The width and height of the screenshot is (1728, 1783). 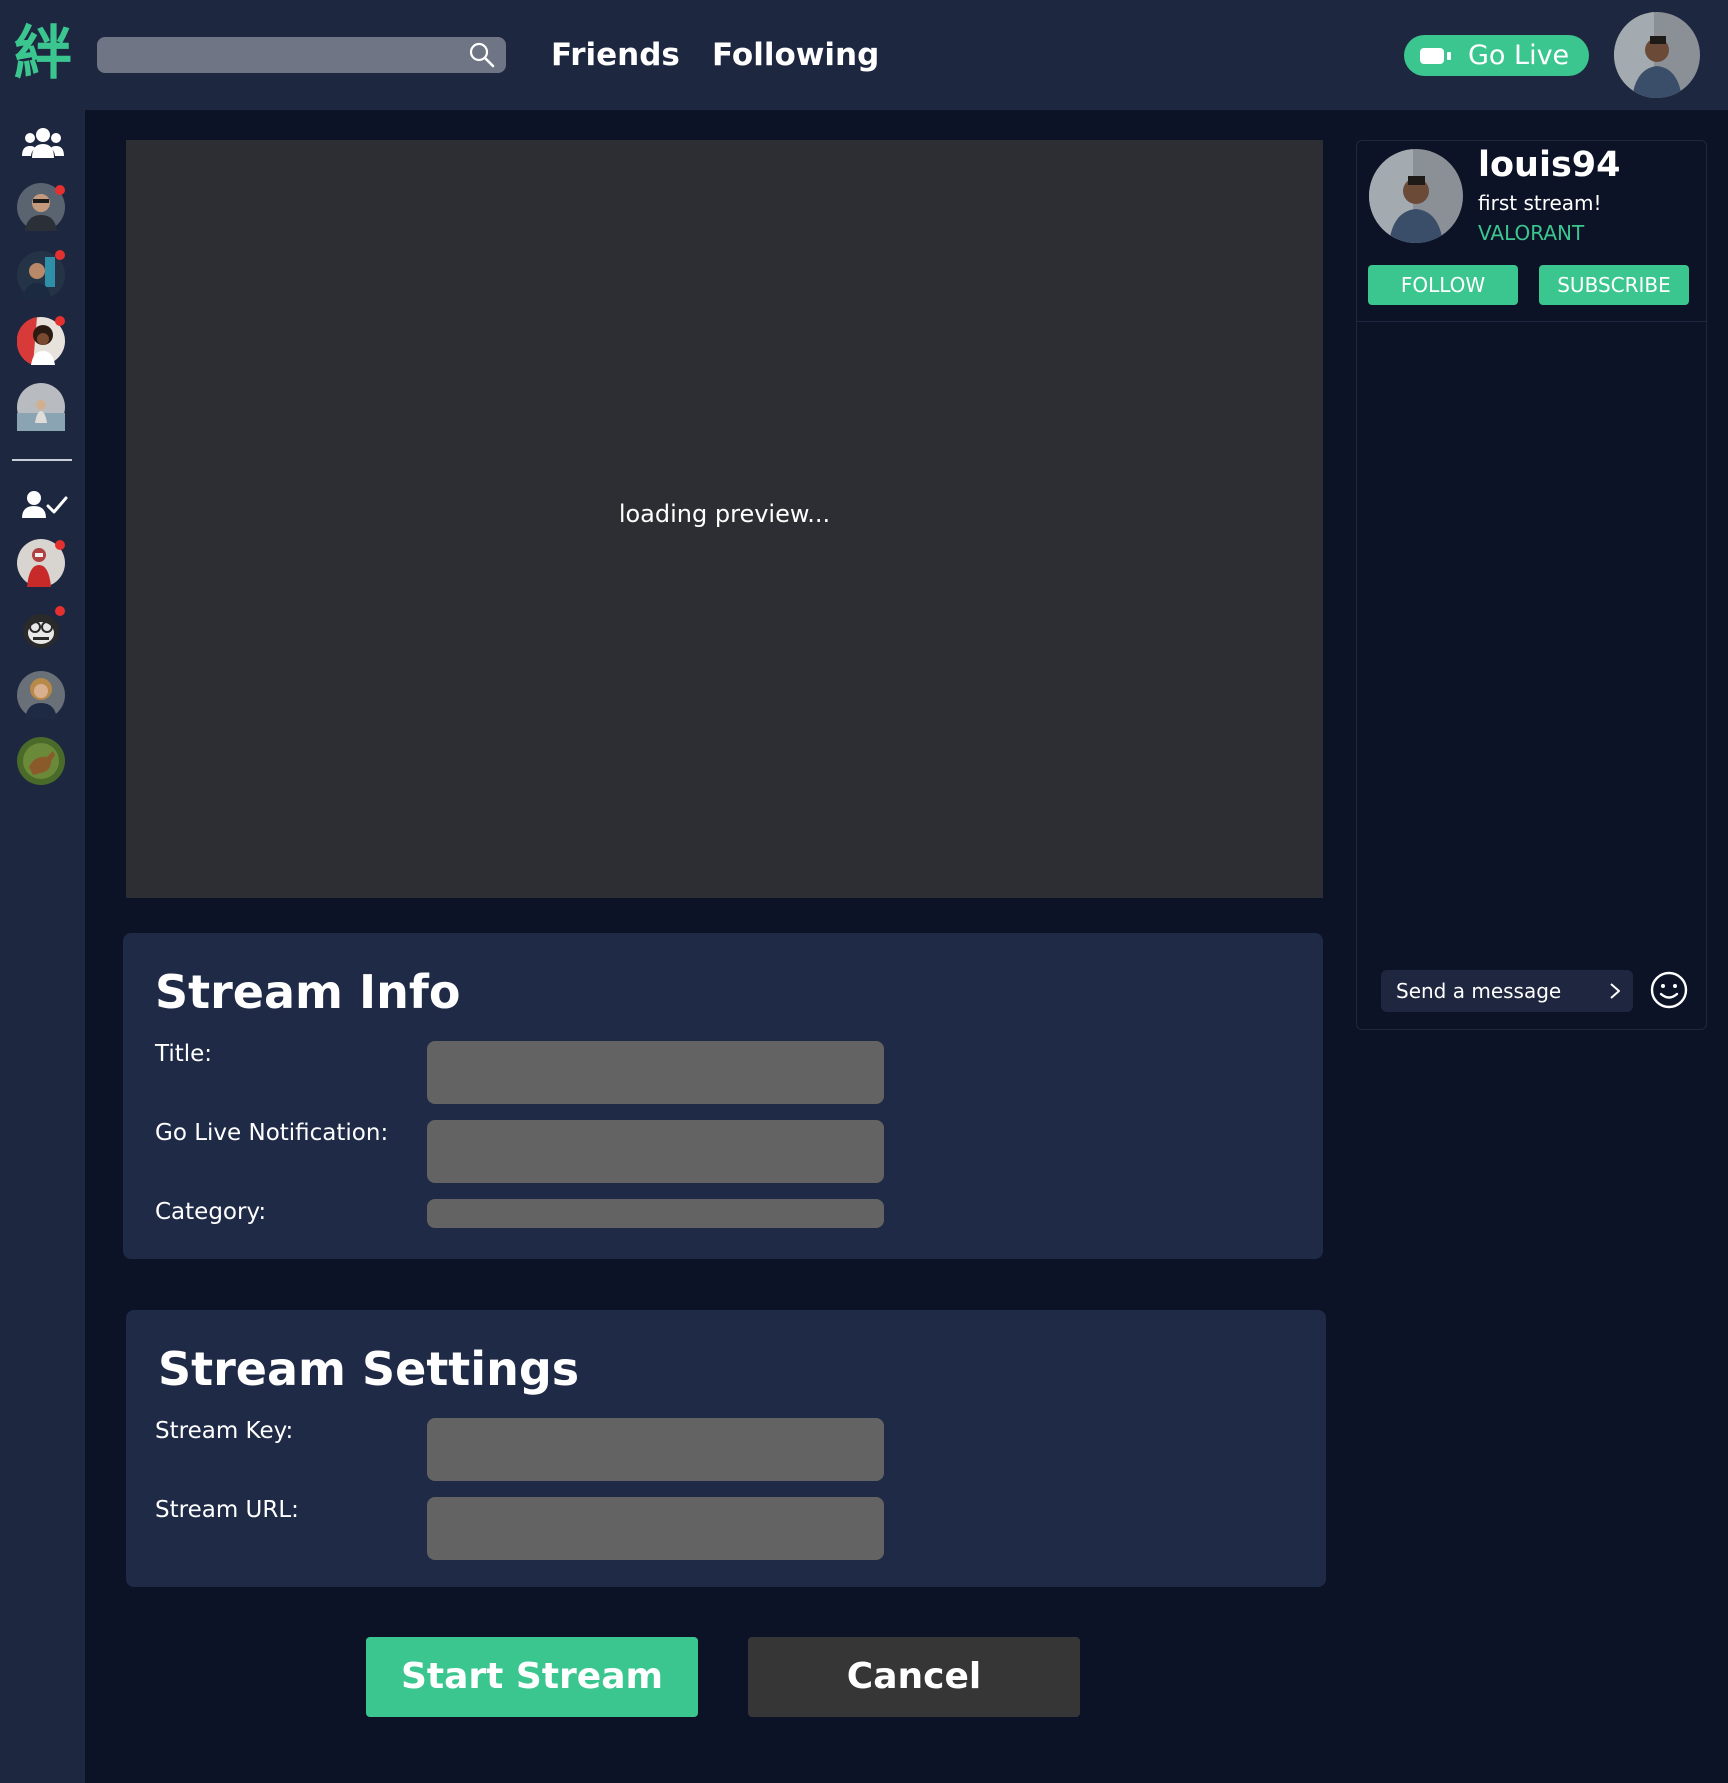 What do you see at coordinates (655, 1213) in the screenshot?
I see `category-select` at bounding box center [655, 1213].